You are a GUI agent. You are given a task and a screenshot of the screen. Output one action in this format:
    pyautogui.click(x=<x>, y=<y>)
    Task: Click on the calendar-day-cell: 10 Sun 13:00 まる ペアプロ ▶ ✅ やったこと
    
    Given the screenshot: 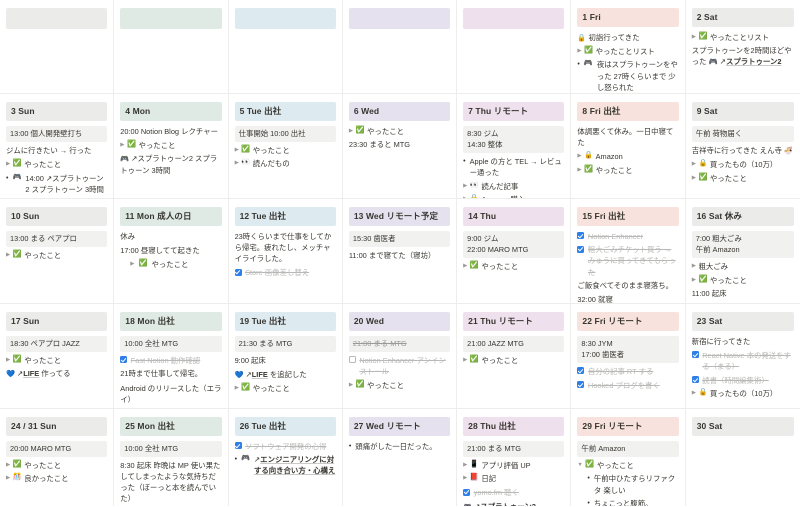 What is the action you would take?
    pyautogui.click(x=57, y=251)
    